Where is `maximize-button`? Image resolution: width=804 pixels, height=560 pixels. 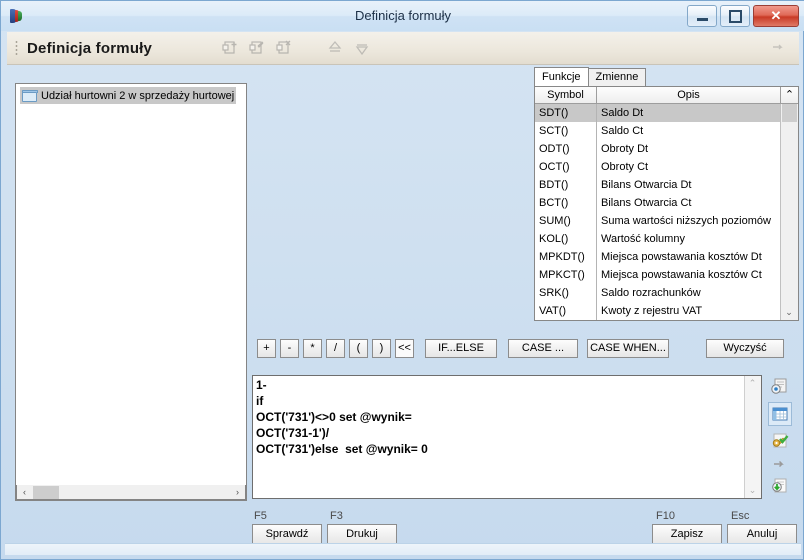
maximize-button is located at coordinates (735, 16).